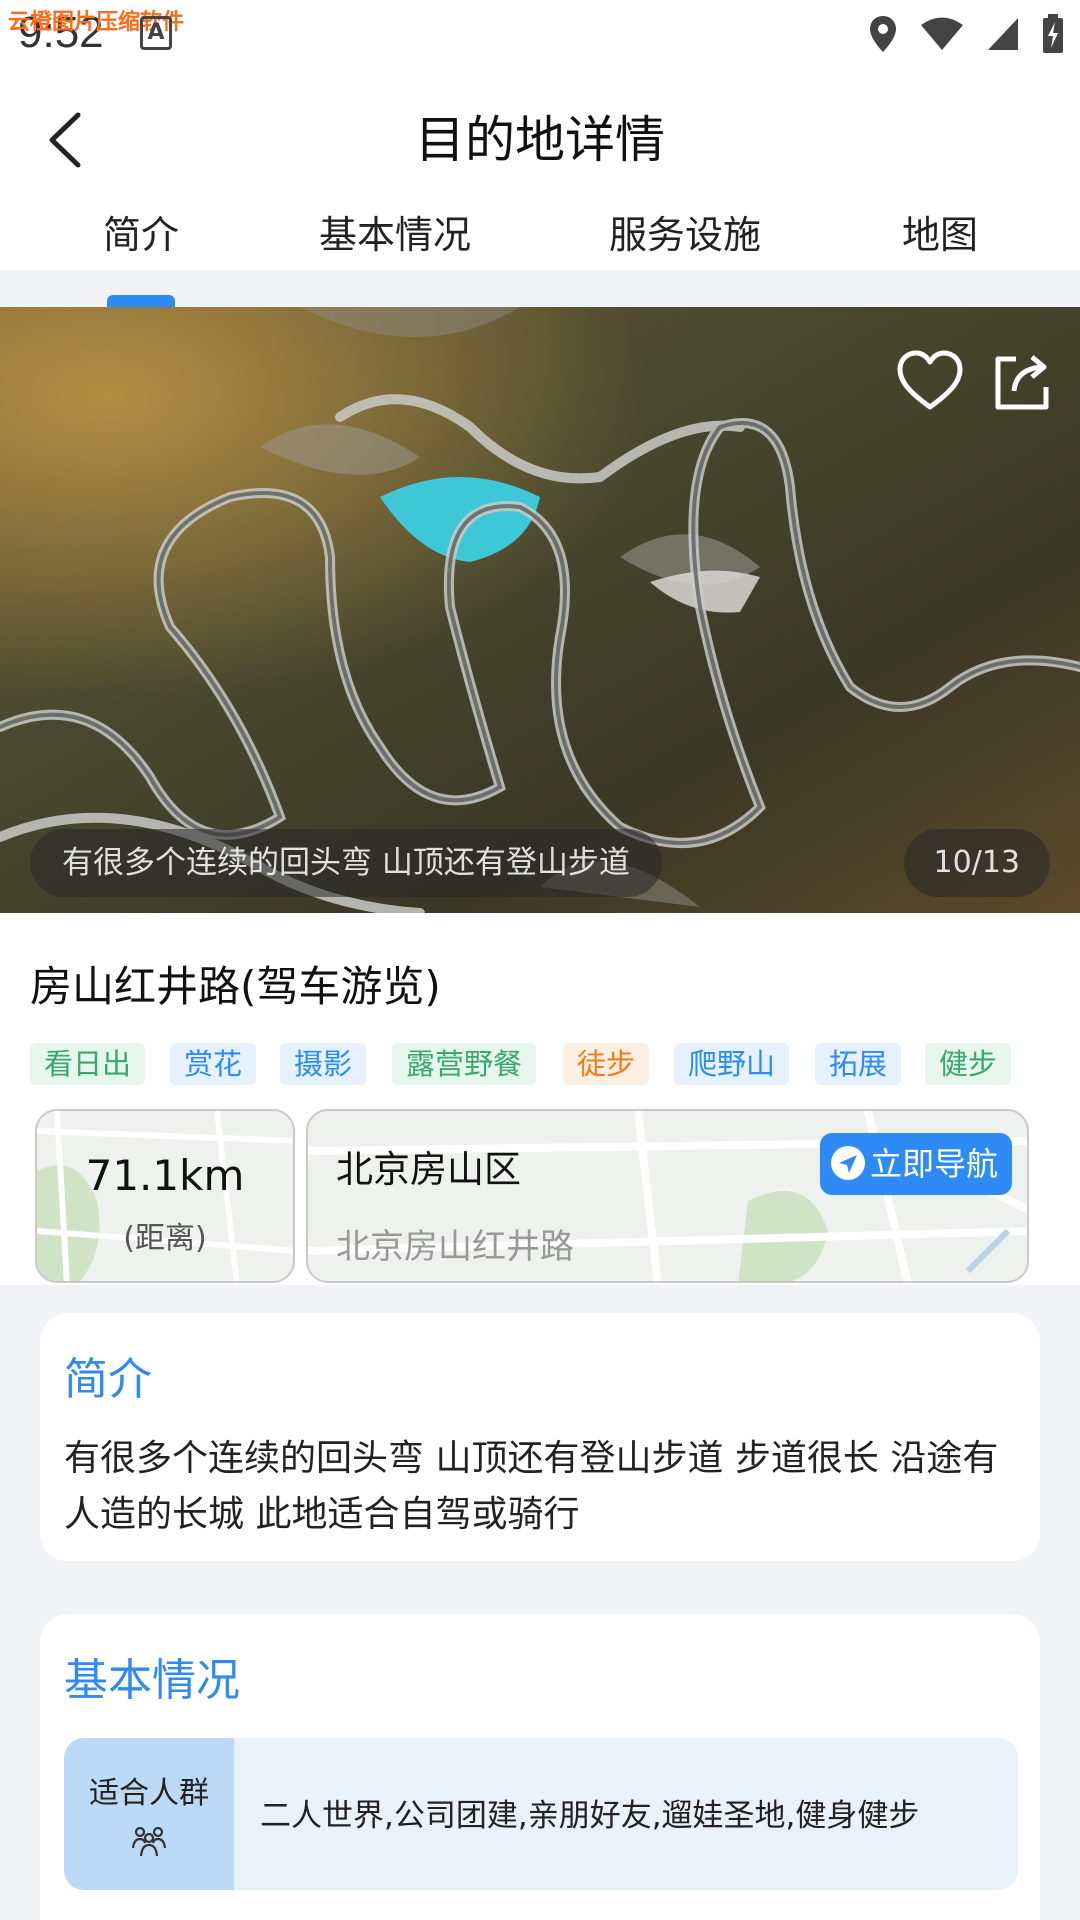 This screenshot has width=1080, height=1920. I want to click on tag-item: 看日出, so click(88, 1064).